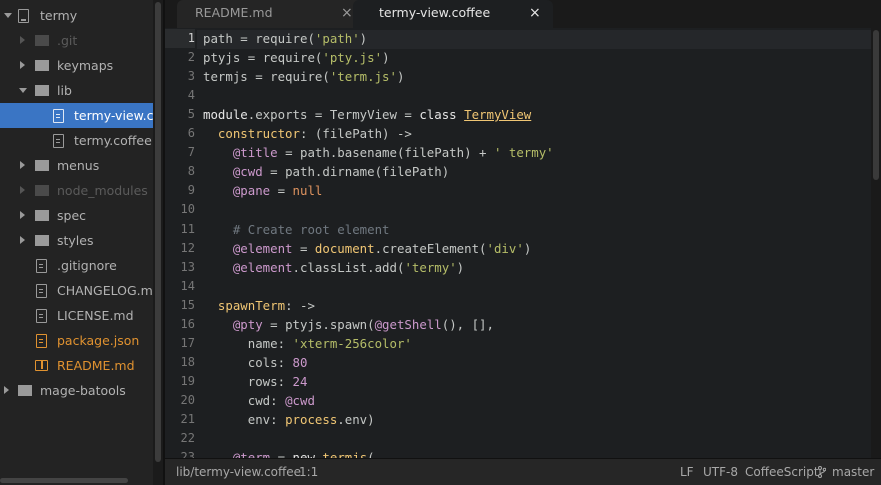 The width and height of the screenshot is (881, 485). I want to click on tree-folder-node-modules: node_modules, so click(76, 190).